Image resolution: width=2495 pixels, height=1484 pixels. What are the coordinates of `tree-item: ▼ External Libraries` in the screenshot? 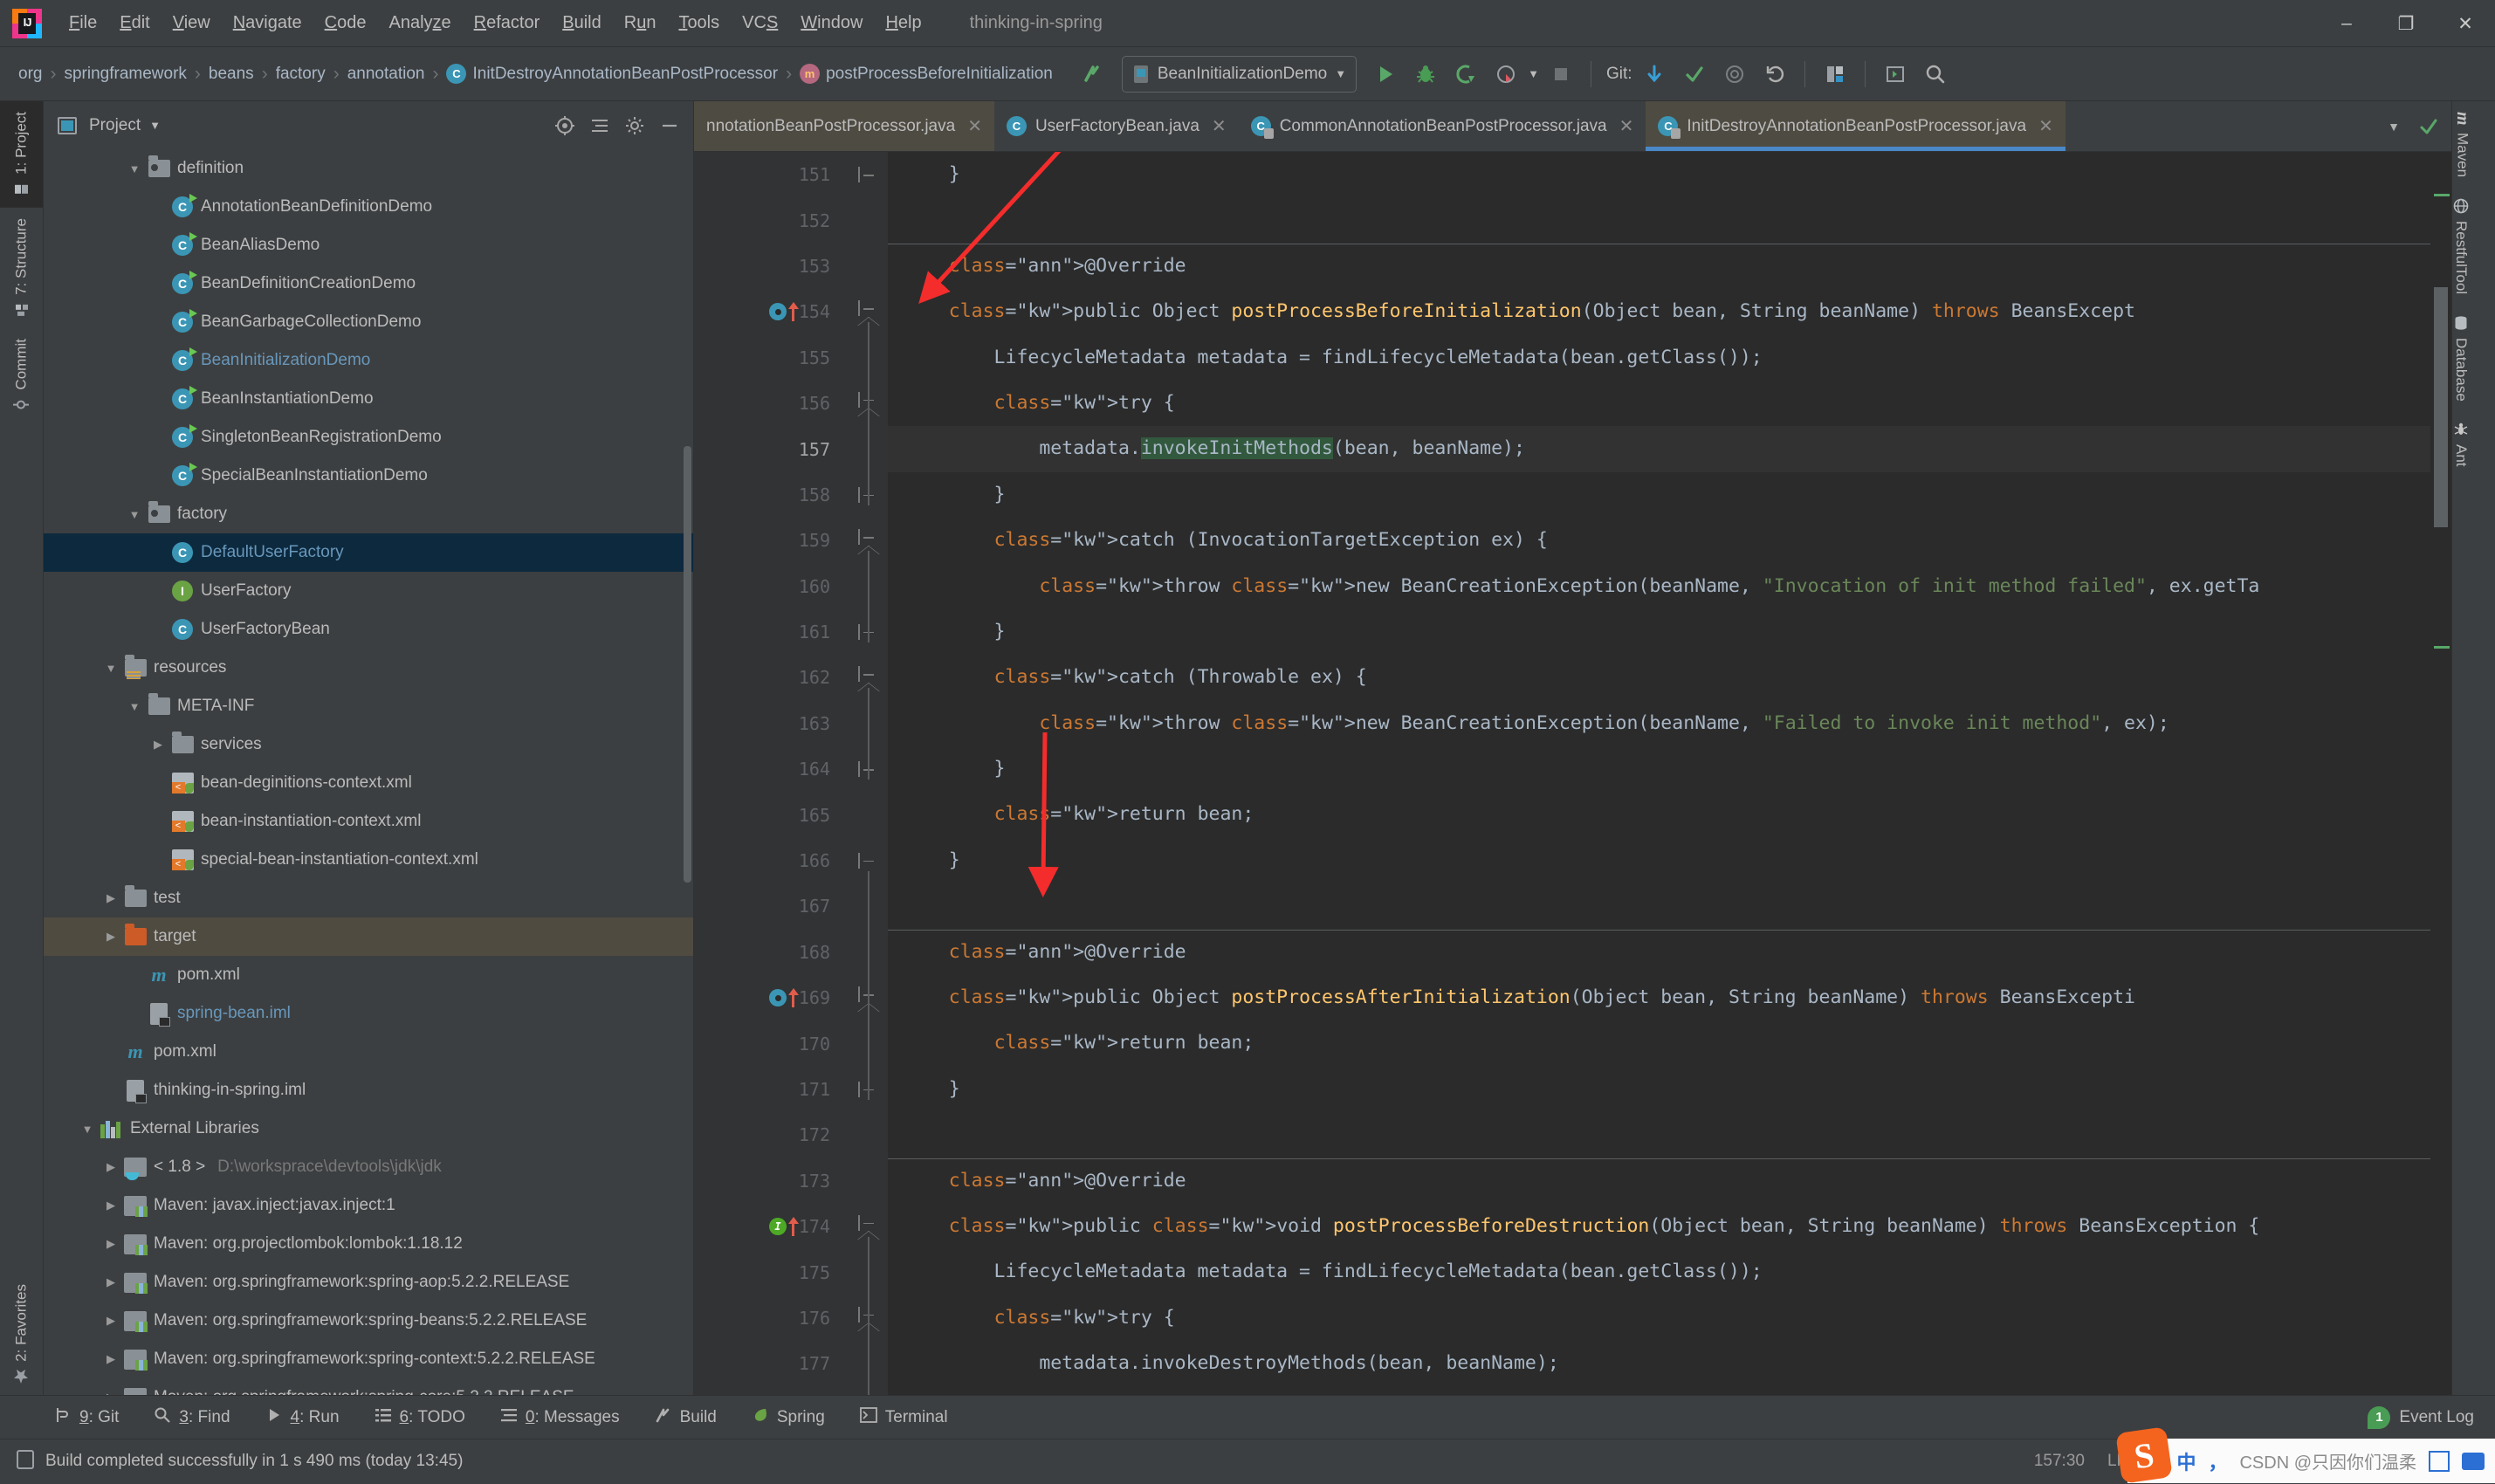 It's located at (368, 1129).